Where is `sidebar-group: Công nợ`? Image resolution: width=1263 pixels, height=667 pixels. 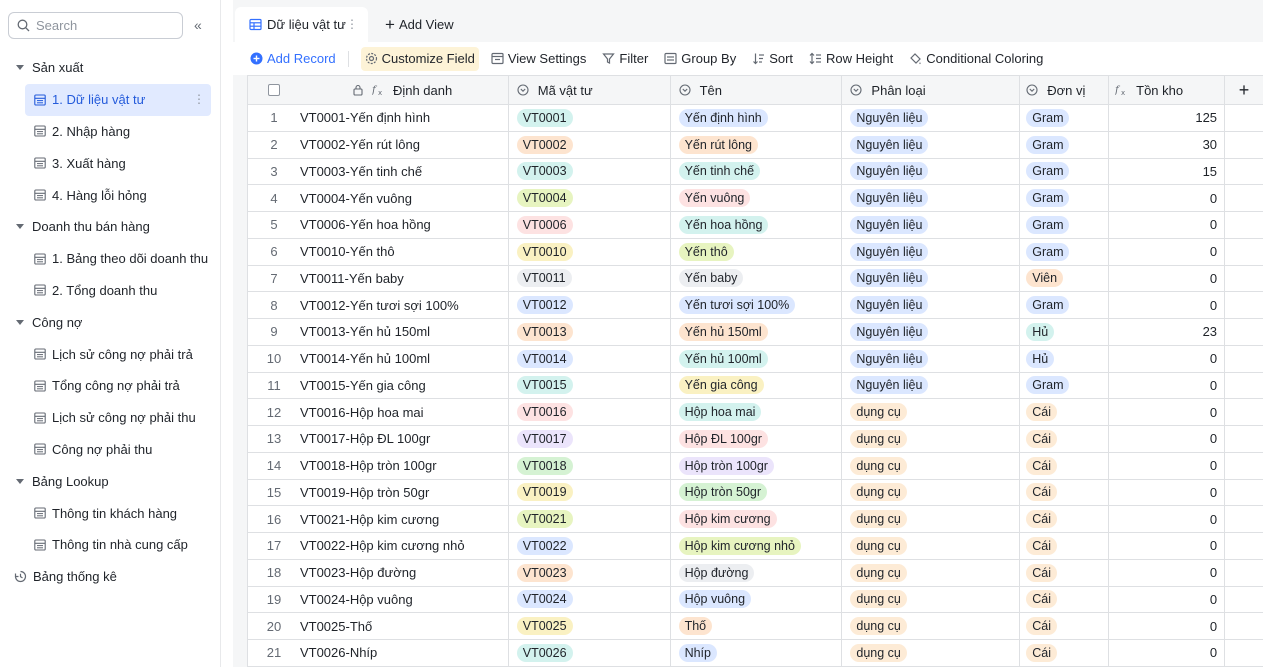 sidebar-group: Công nợ is located at coordinates (110, 322).